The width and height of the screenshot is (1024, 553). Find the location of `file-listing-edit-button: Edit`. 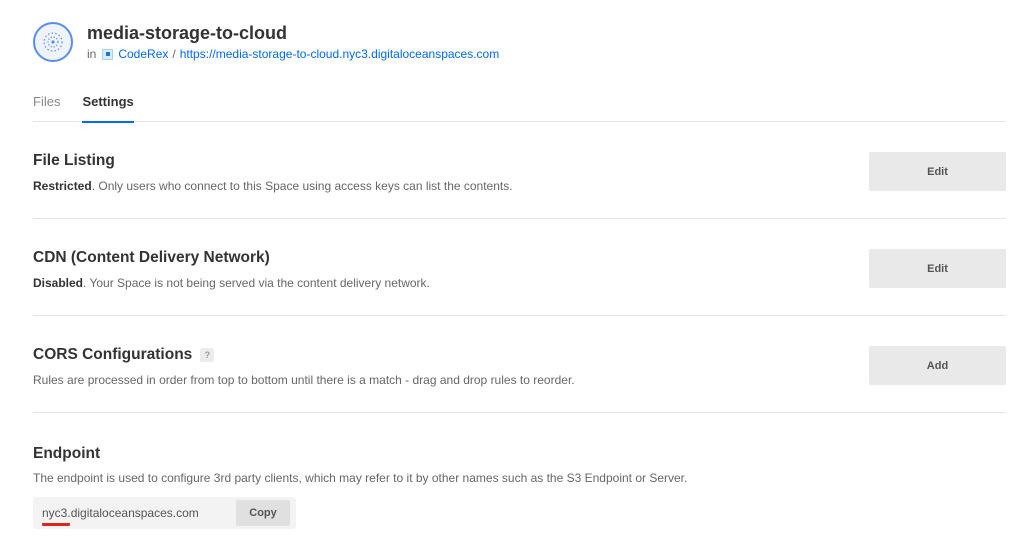

file-listing-edit-button: Edit is located at coordinates (937, 171).